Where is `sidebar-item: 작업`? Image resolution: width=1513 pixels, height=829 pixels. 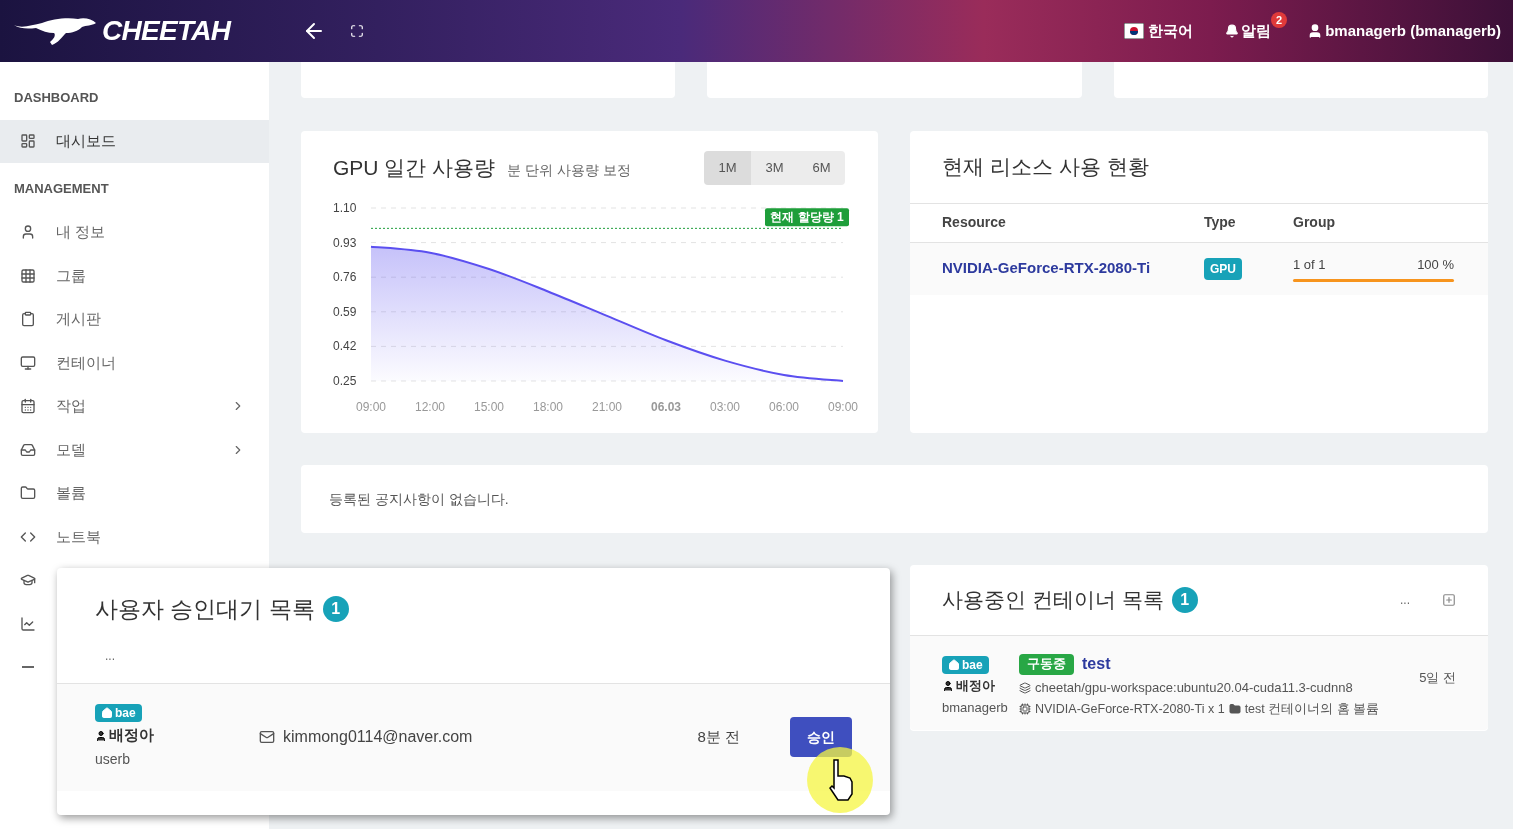
sidebar-item: 작업 is located at coordinates (134, 406).